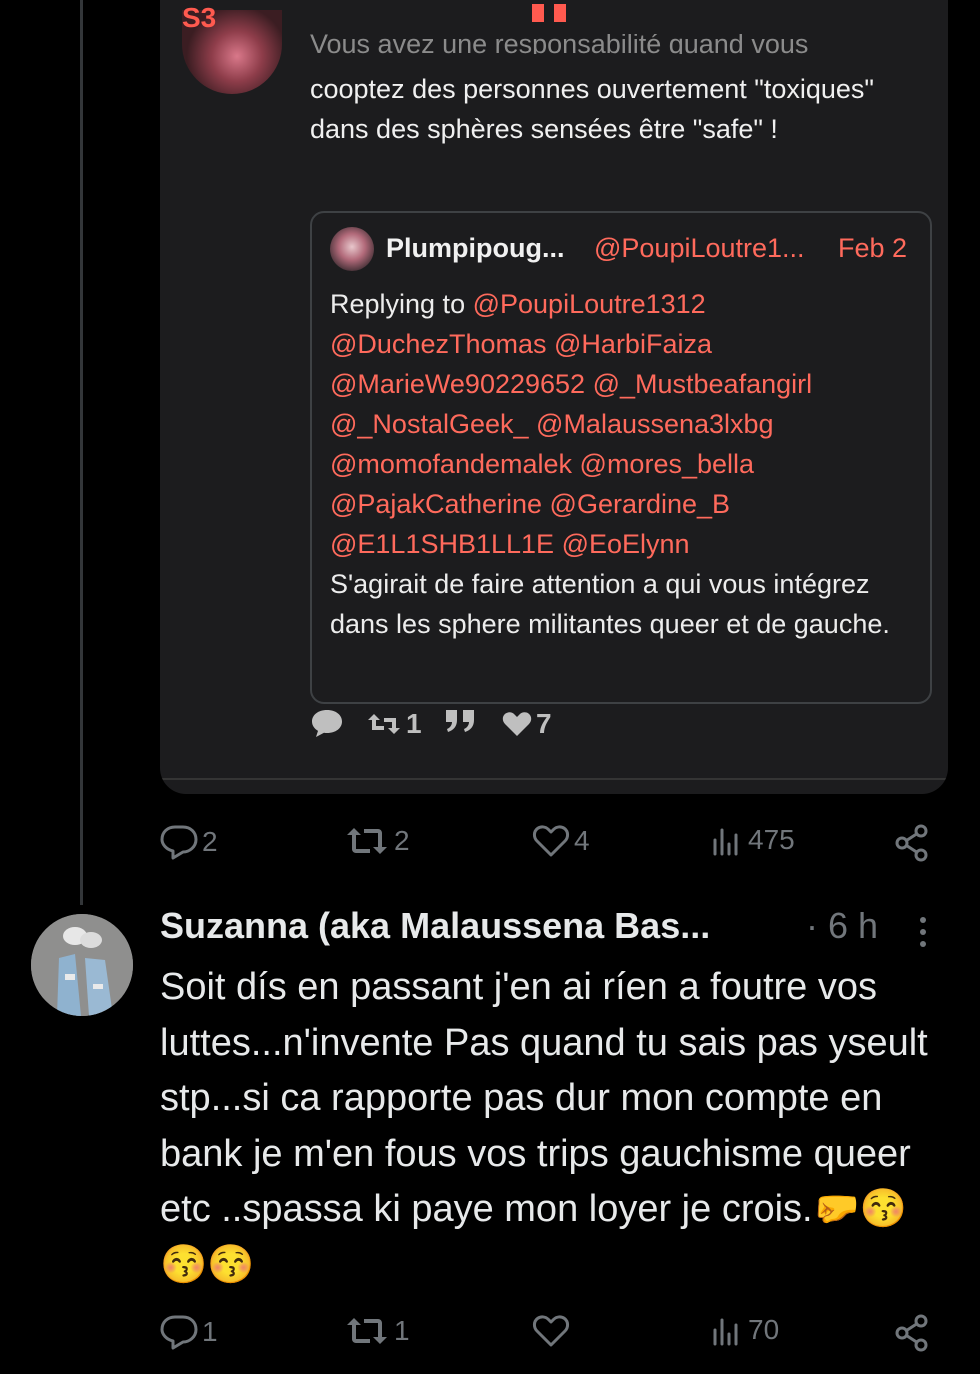  I want to click on retweet-action: 1, so click(394, 724).